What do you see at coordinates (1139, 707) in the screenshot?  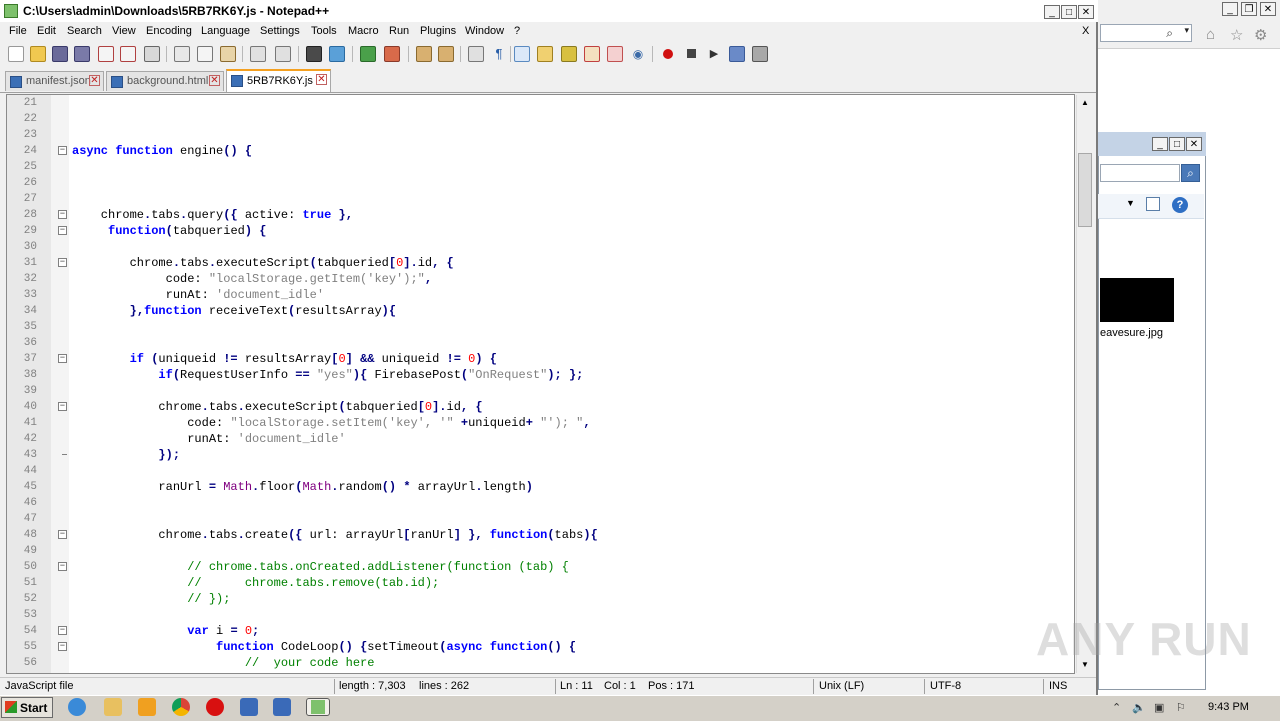 I see `volume-icon: 🔈` at bounding box center [1139, 707].